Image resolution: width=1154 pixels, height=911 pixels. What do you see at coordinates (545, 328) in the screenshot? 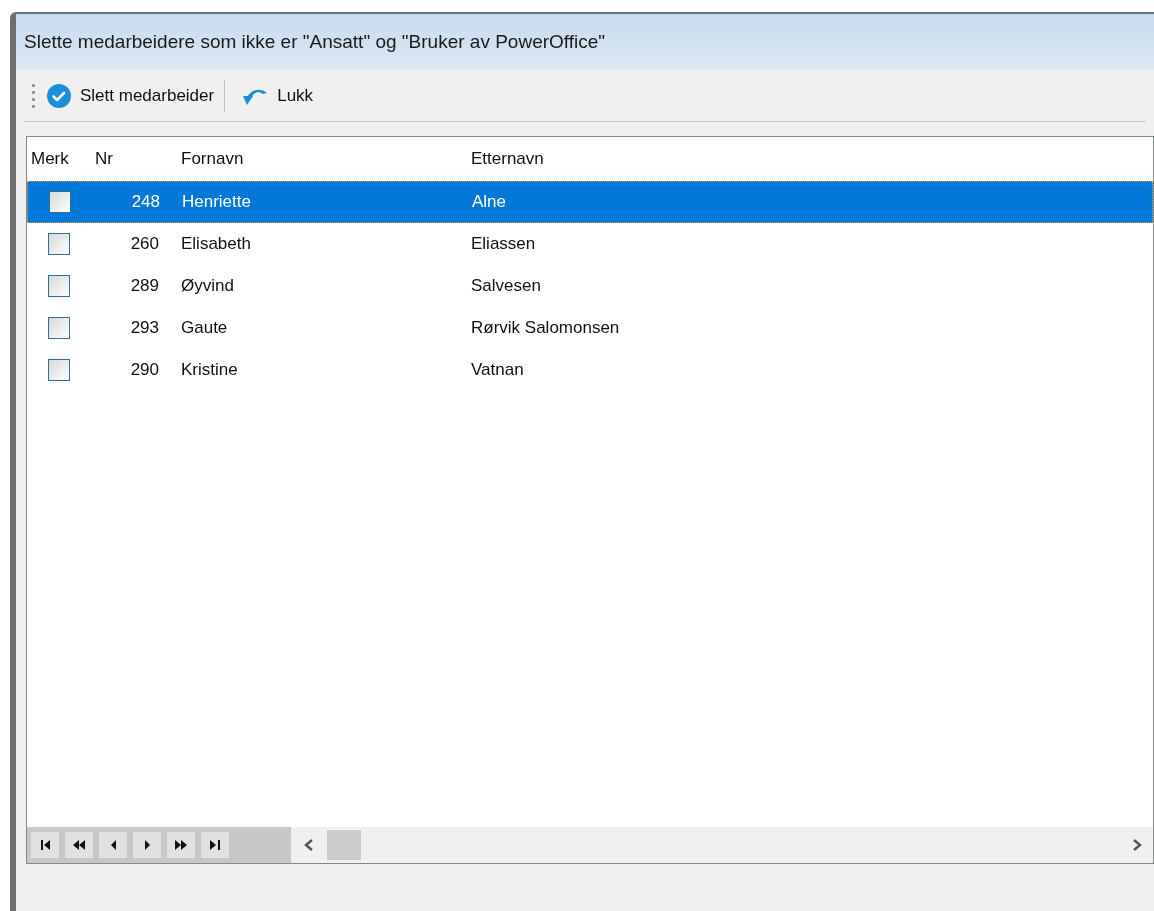
I see `table-cell-text: Rørvik Salomonsen` at bounding box center [545, 328].